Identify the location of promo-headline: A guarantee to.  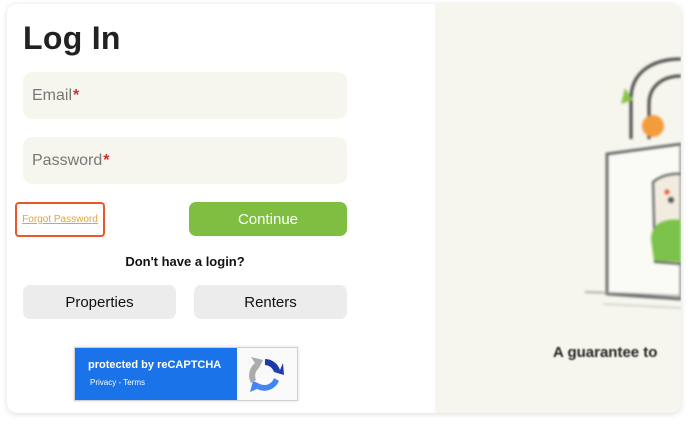
(605, 352).